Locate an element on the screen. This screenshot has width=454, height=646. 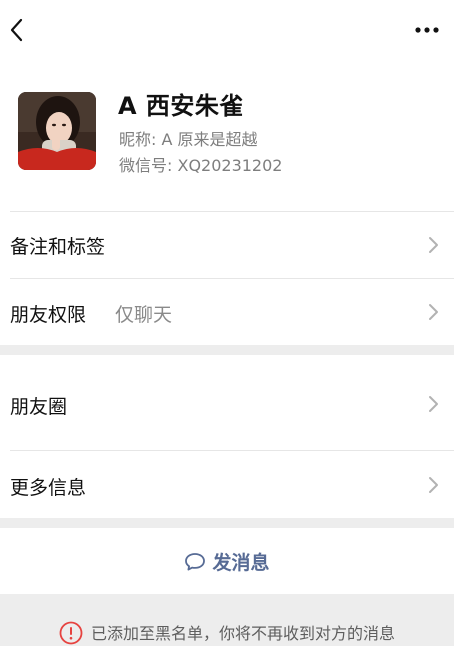
chevron-left-icon is located at coordinates (18, 30).